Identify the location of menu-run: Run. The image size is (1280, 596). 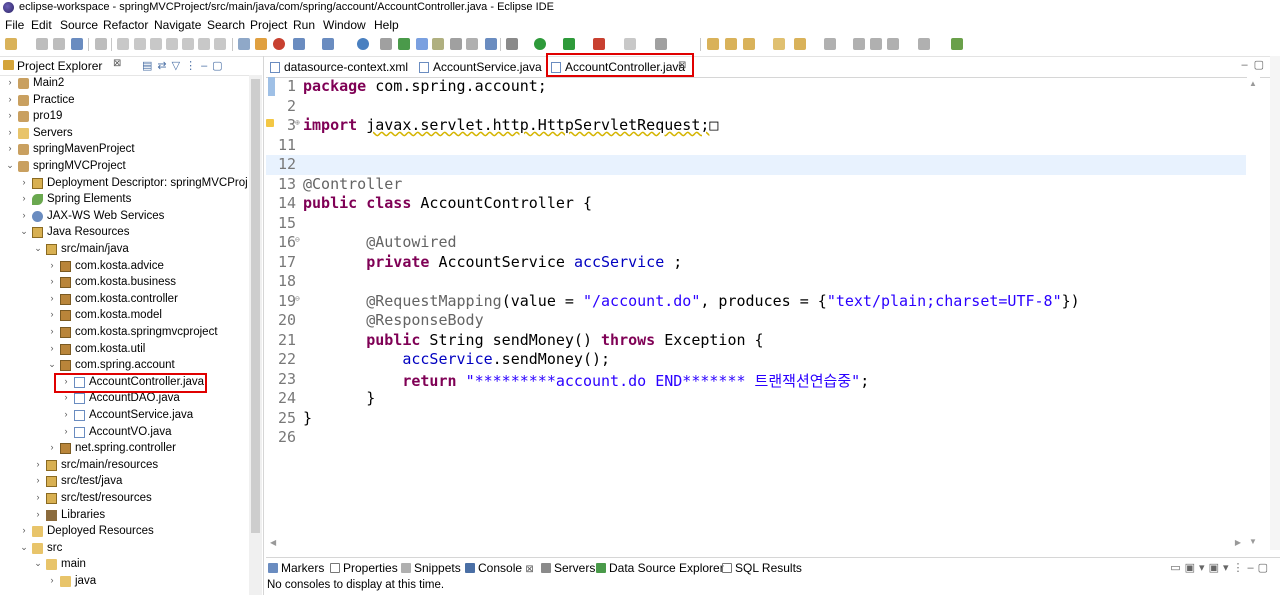
(304, 25).